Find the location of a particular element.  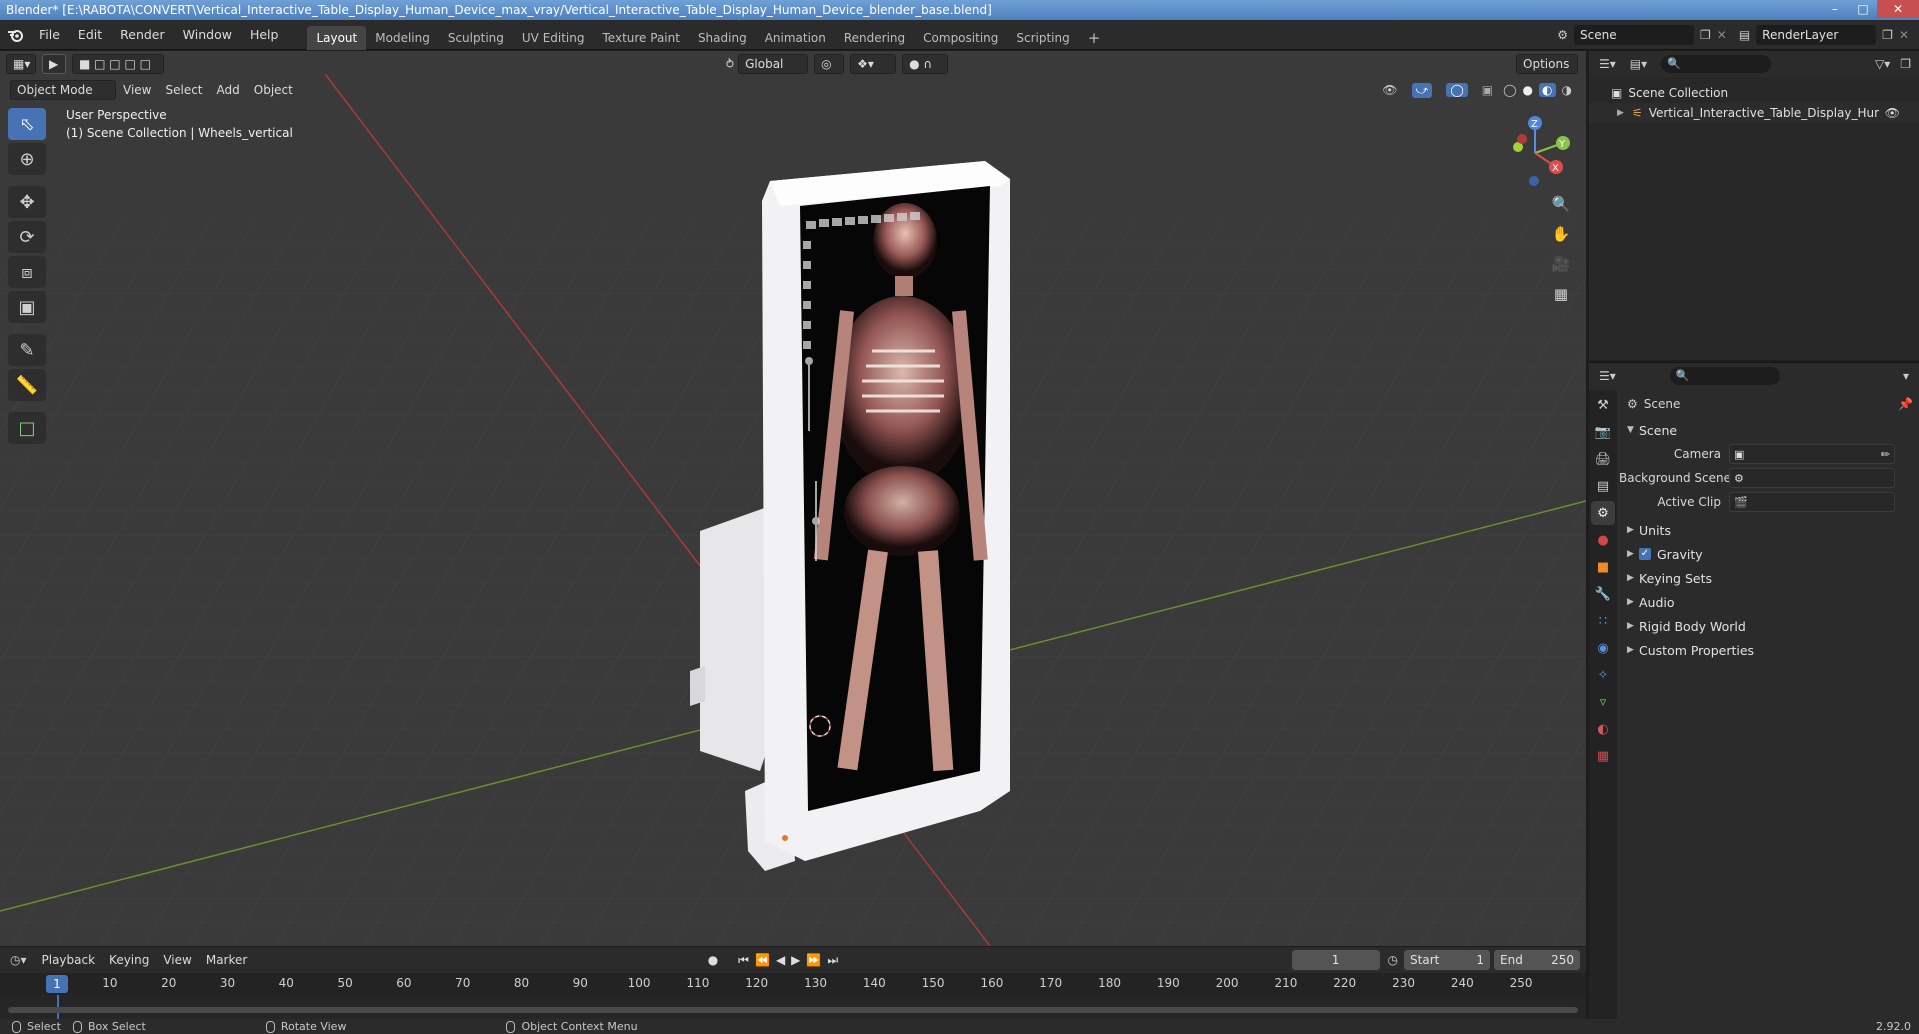

play-reverse-icon: ◀ is located at coordinates (780, 960).